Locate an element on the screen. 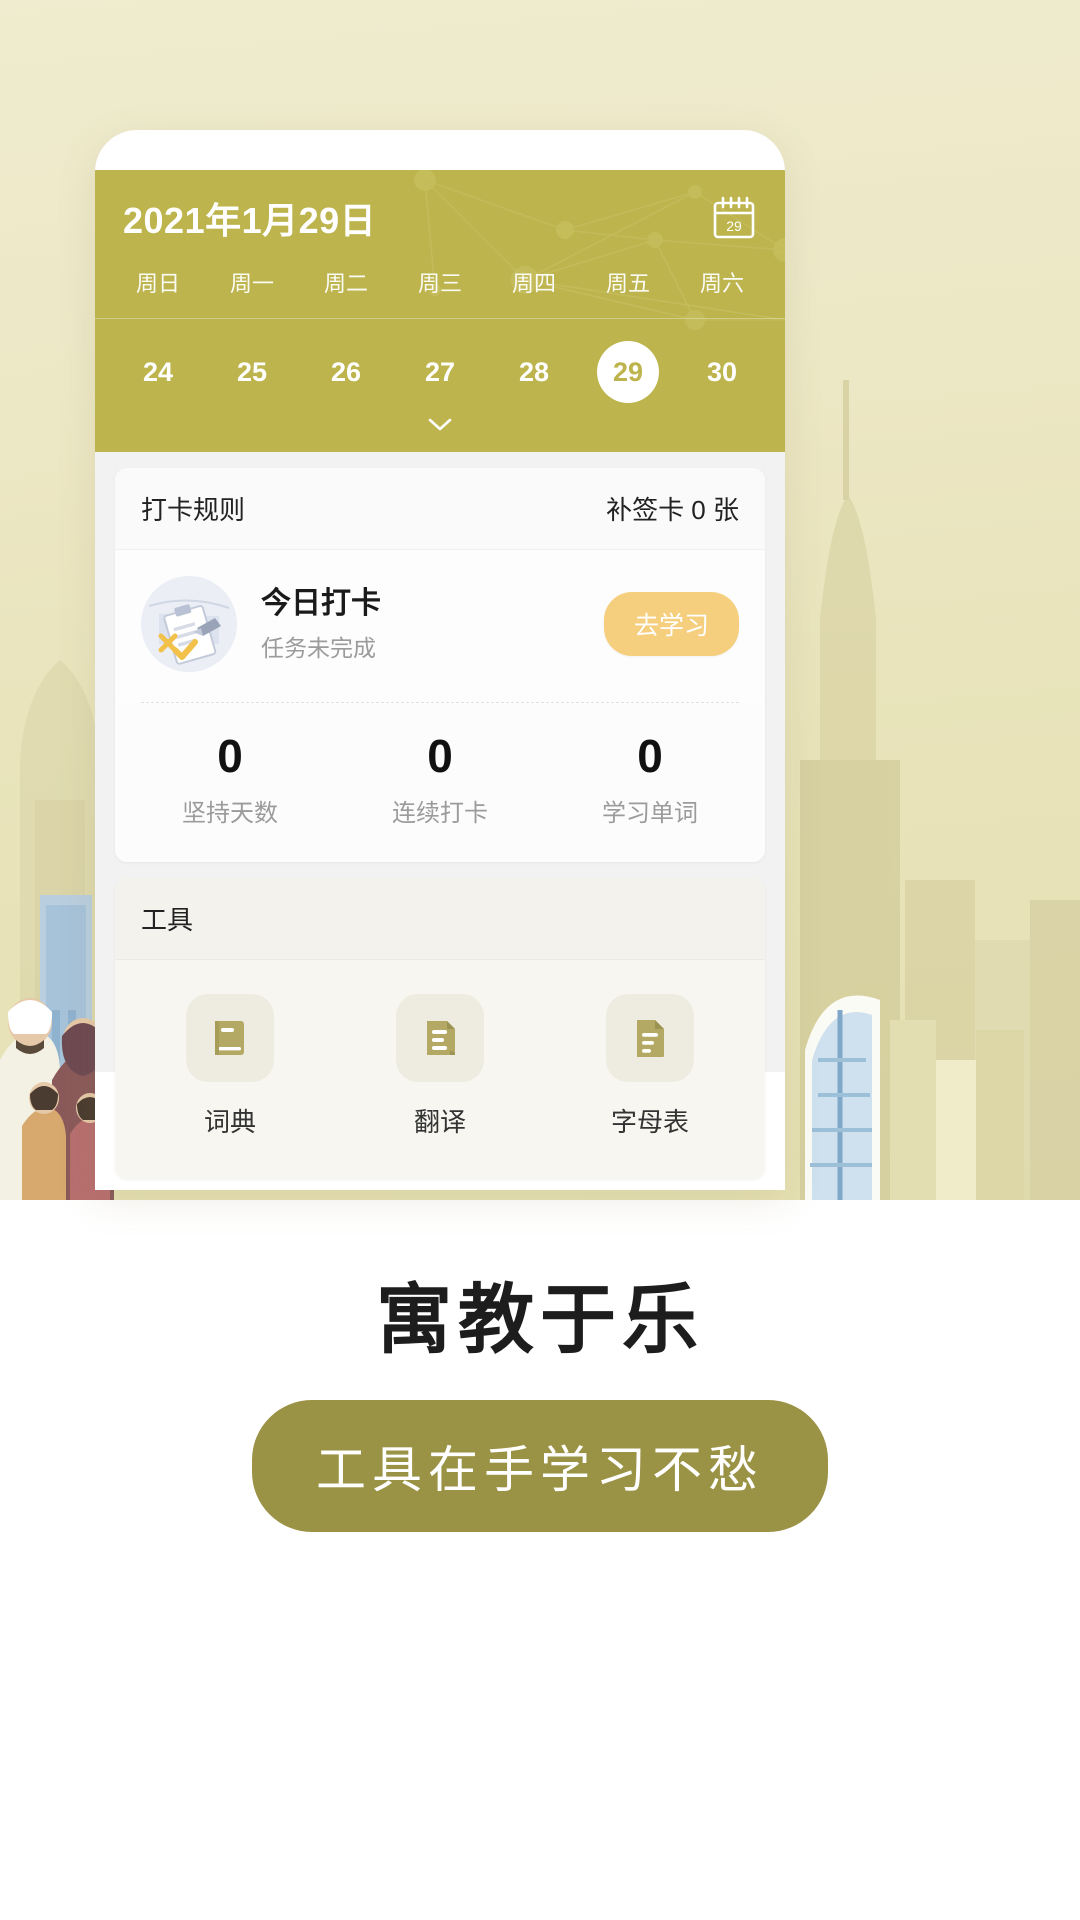  day-label: 27 is located at coordinates (440, 372).